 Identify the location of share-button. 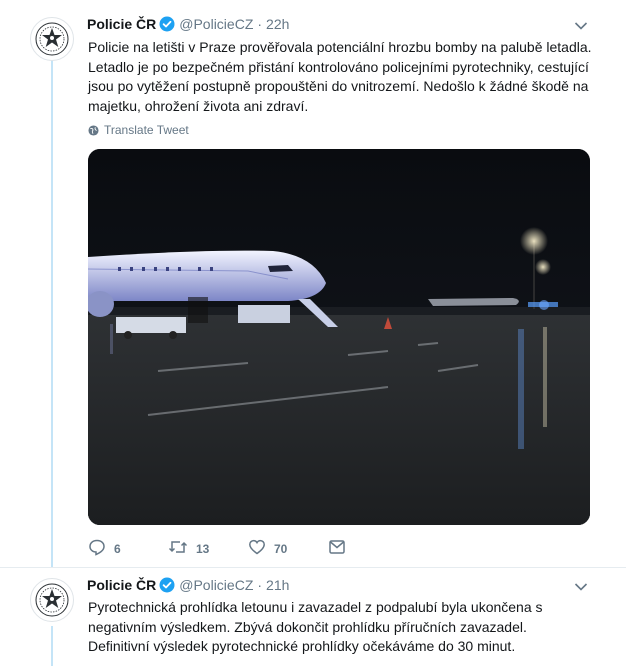
(337, 548).